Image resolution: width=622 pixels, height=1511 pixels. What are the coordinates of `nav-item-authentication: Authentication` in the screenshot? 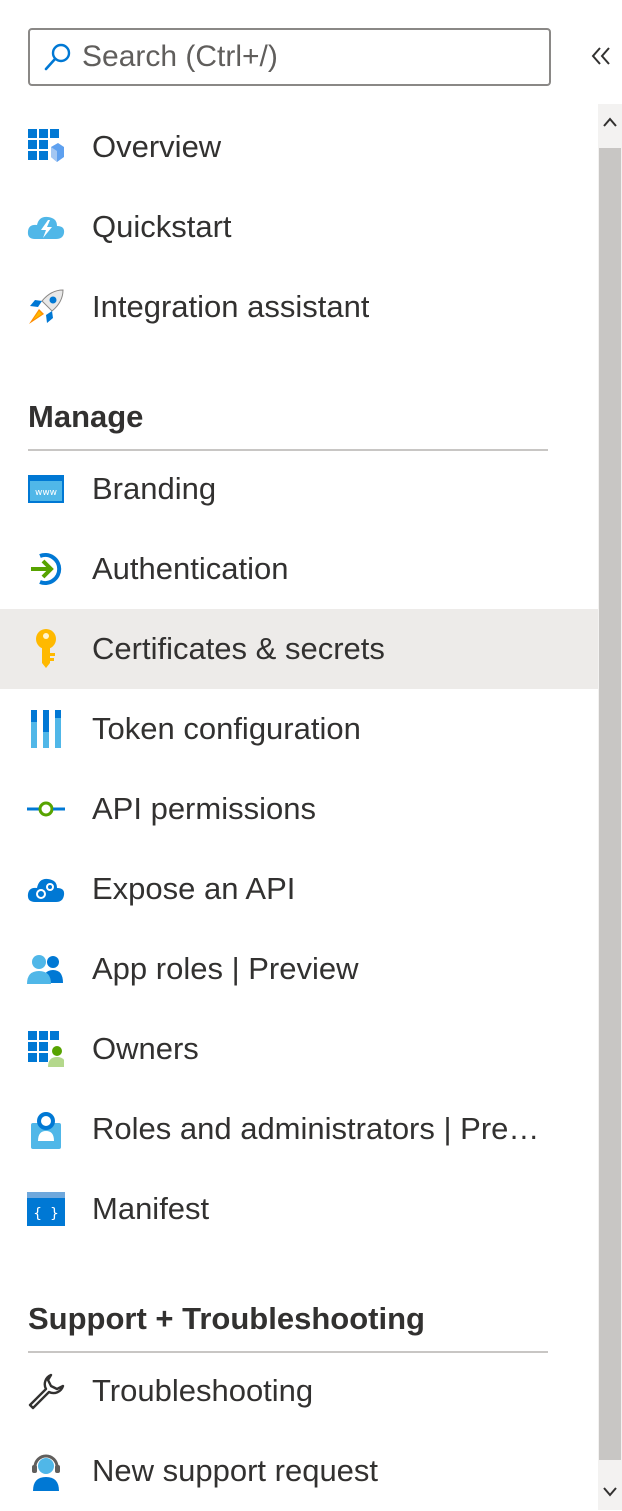 It's located at (299, 569).